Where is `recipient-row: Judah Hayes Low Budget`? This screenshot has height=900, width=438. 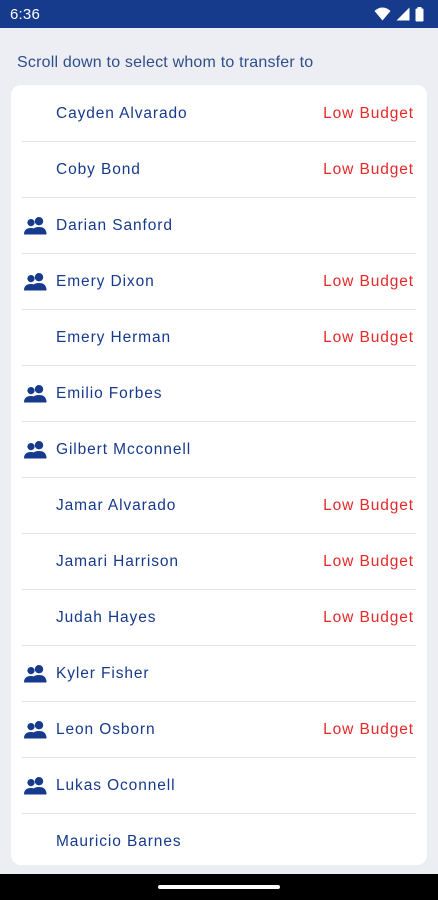 recipient-row: Judah Hayes Low Budget is located at coordinates (219, 618).